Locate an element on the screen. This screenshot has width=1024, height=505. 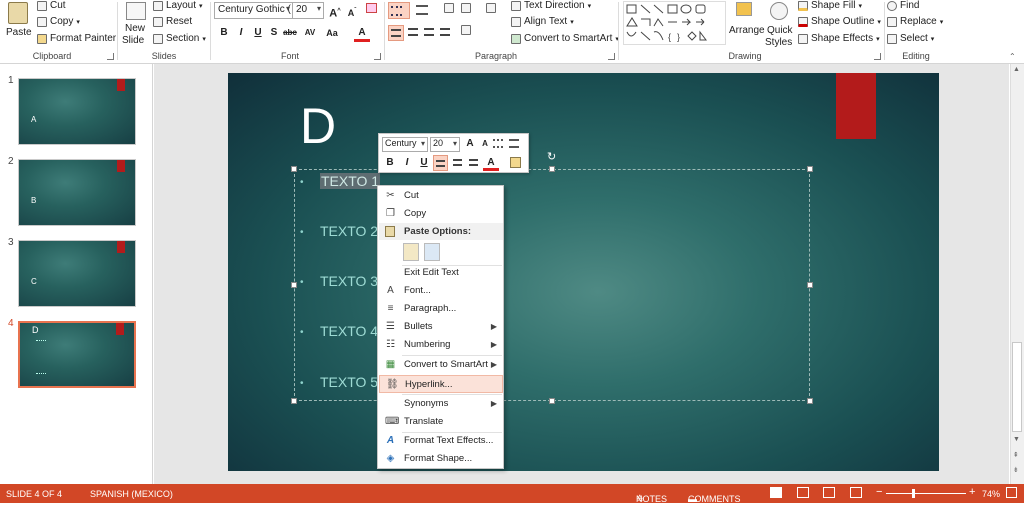
language-indicator: SPANISH (MEXICO) is located at coordinates (131, 494).